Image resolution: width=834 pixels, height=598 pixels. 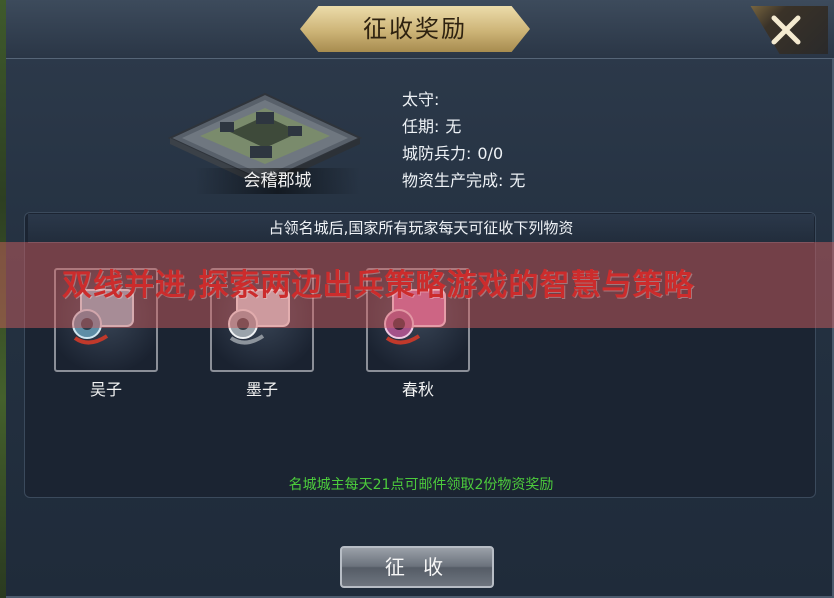 What do you see at coordinates (490, 153) in the screenshot?
I see `defense-value: 0/0` at bounding box center [490, 153].